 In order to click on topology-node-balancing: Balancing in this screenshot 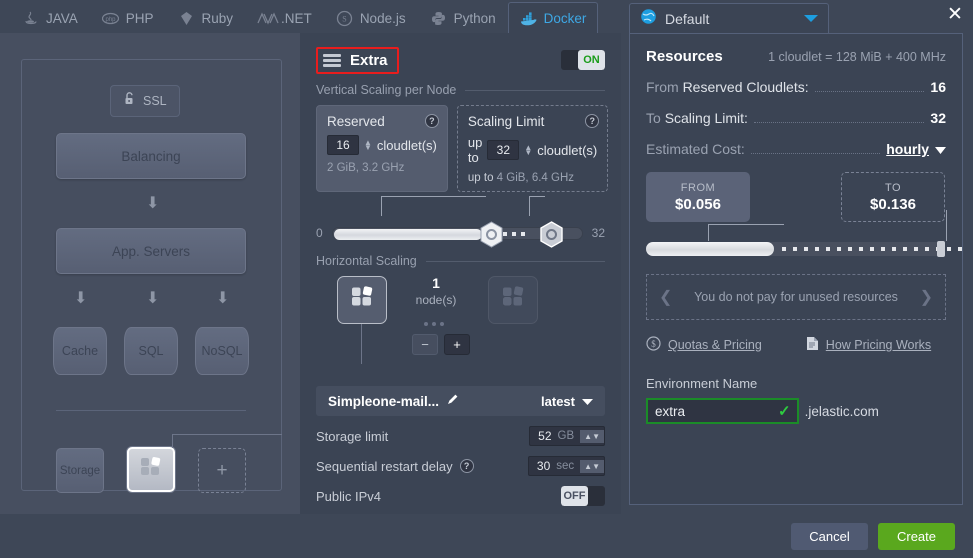, I will do `click(151, 156)`.